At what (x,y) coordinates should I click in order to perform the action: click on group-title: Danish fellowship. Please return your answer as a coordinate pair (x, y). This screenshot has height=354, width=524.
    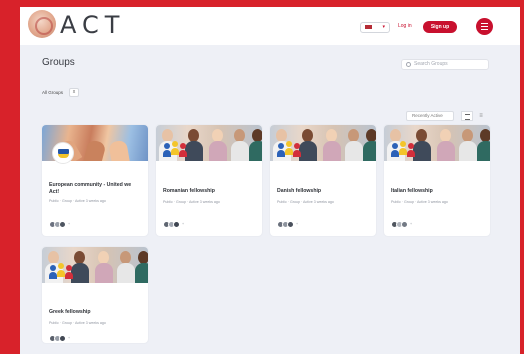
    Looking at the image, I should click on (323, 191).